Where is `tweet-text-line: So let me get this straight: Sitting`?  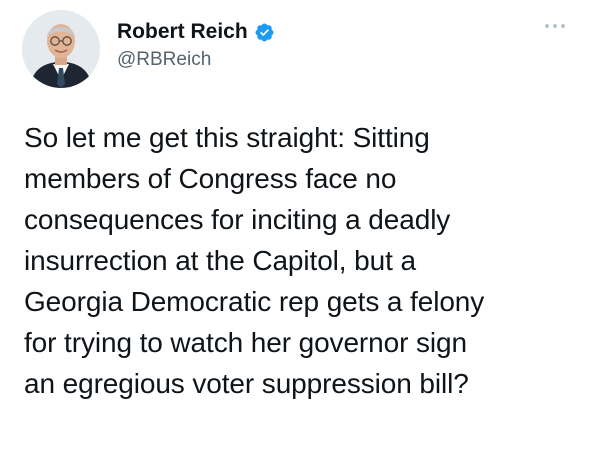
tweet-text-line: So let me get this straight: Sitting is located at coordinates (227, 137).